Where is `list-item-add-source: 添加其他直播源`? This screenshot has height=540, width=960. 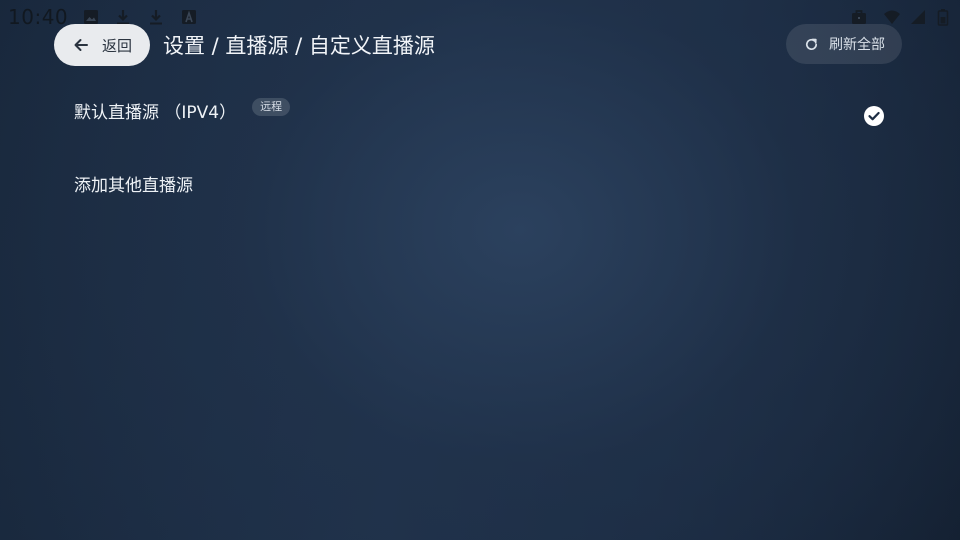
list-item-add-source: 添加其他直播源 is located at coordinates (480, 183).